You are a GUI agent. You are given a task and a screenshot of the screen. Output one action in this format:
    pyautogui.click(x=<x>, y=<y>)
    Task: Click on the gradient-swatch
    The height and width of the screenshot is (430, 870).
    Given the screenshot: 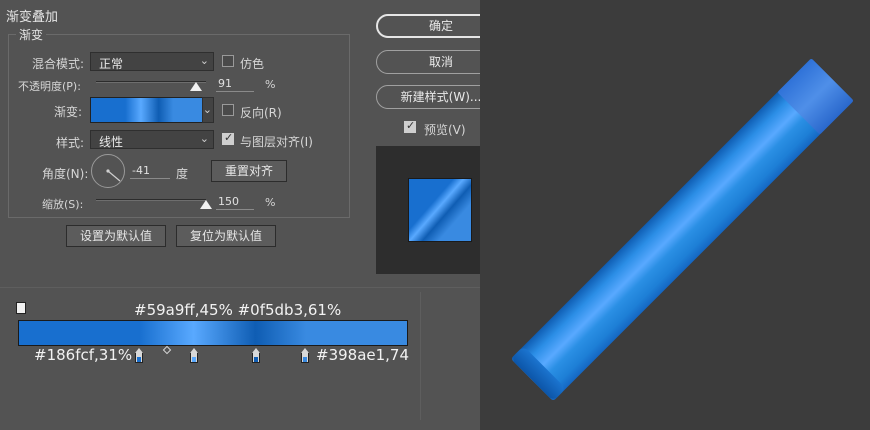 What is the action you would take?
    pyautogui.click(x=146, y=110)
    